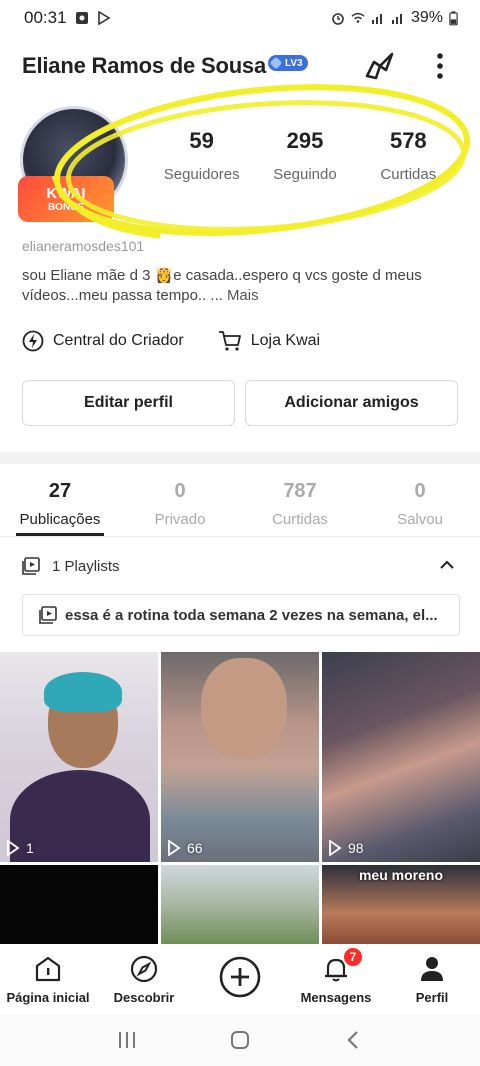  I want to click on stat-value: 578, so click(408, 140).